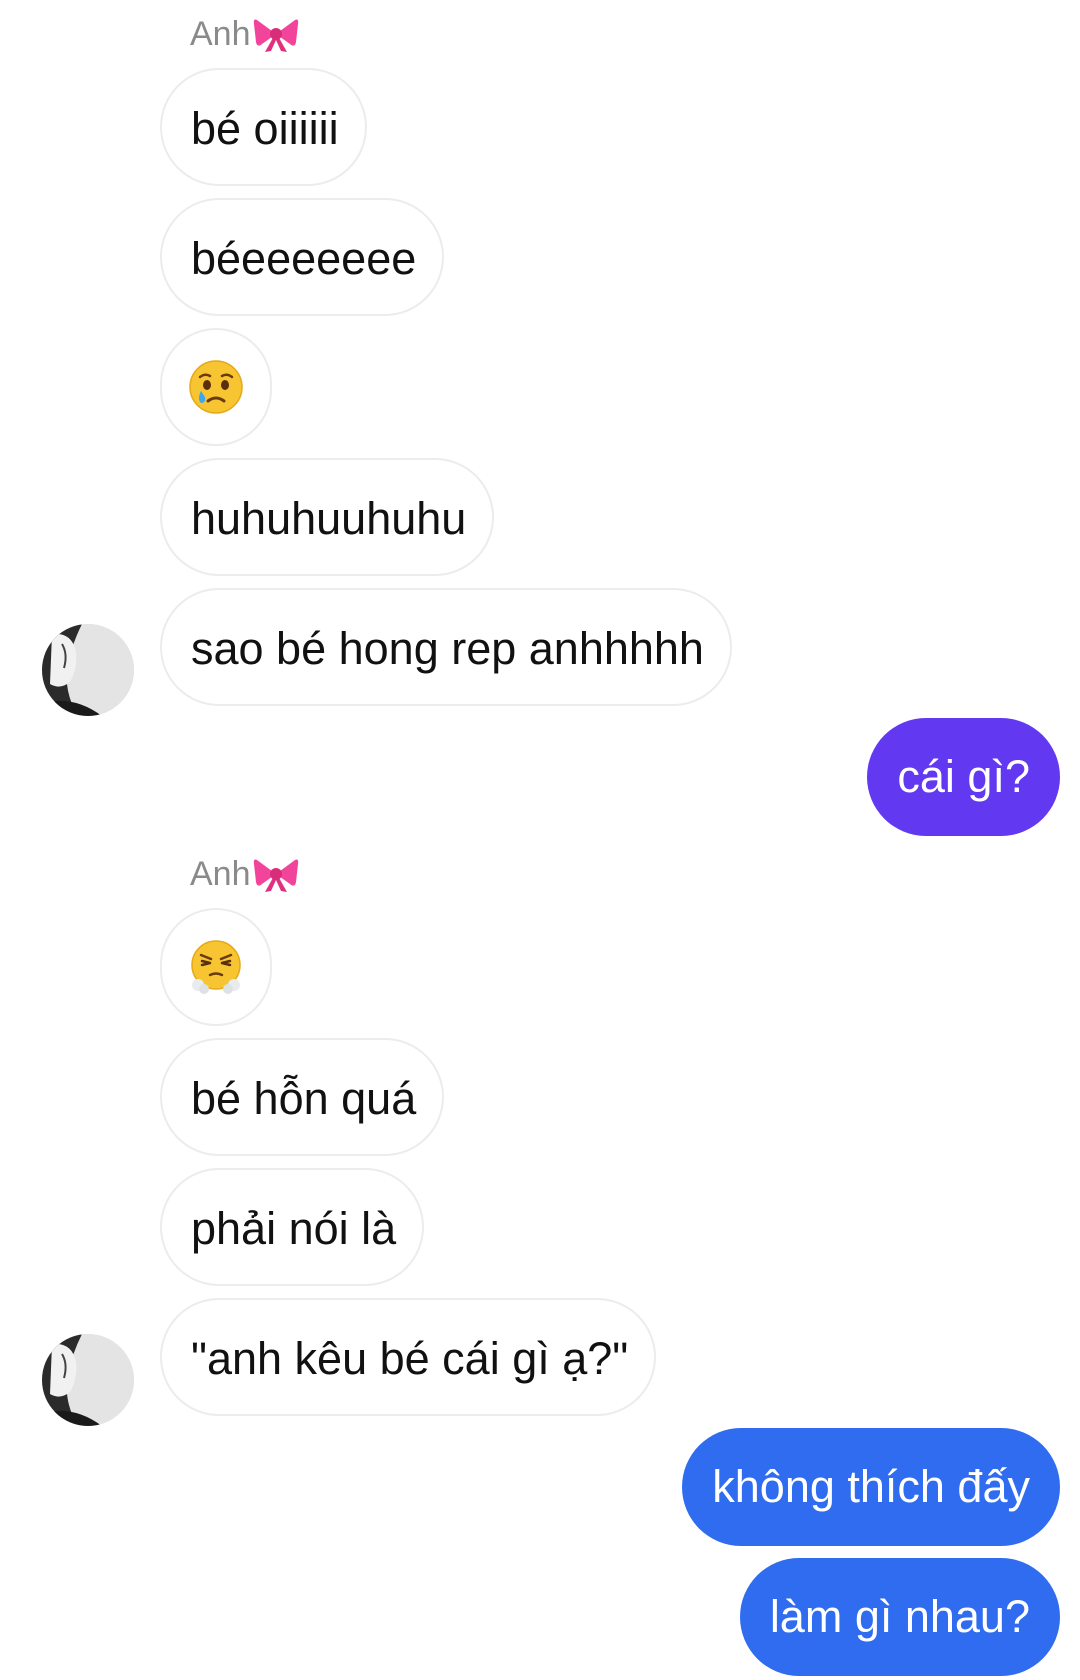  I want to click on message-text: phải nói là, so click(294, 1228).